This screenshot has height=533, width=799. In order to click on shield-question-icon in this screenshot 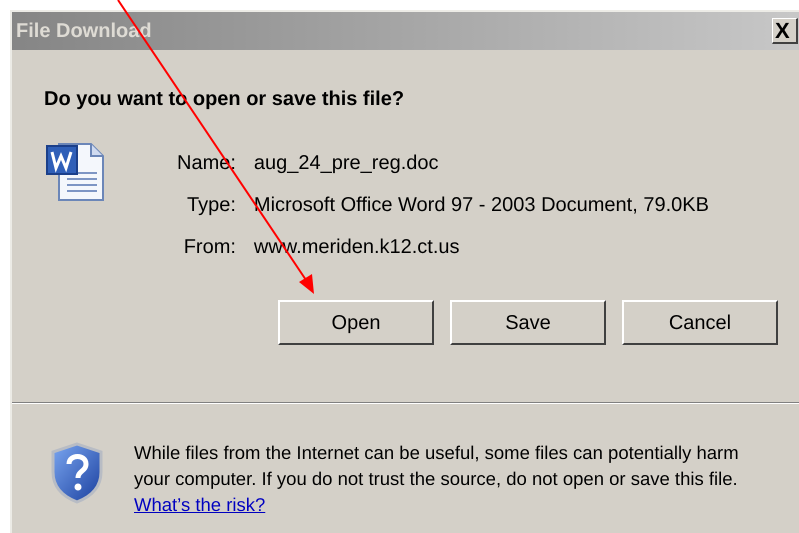, I will do `click(77, 473)`.